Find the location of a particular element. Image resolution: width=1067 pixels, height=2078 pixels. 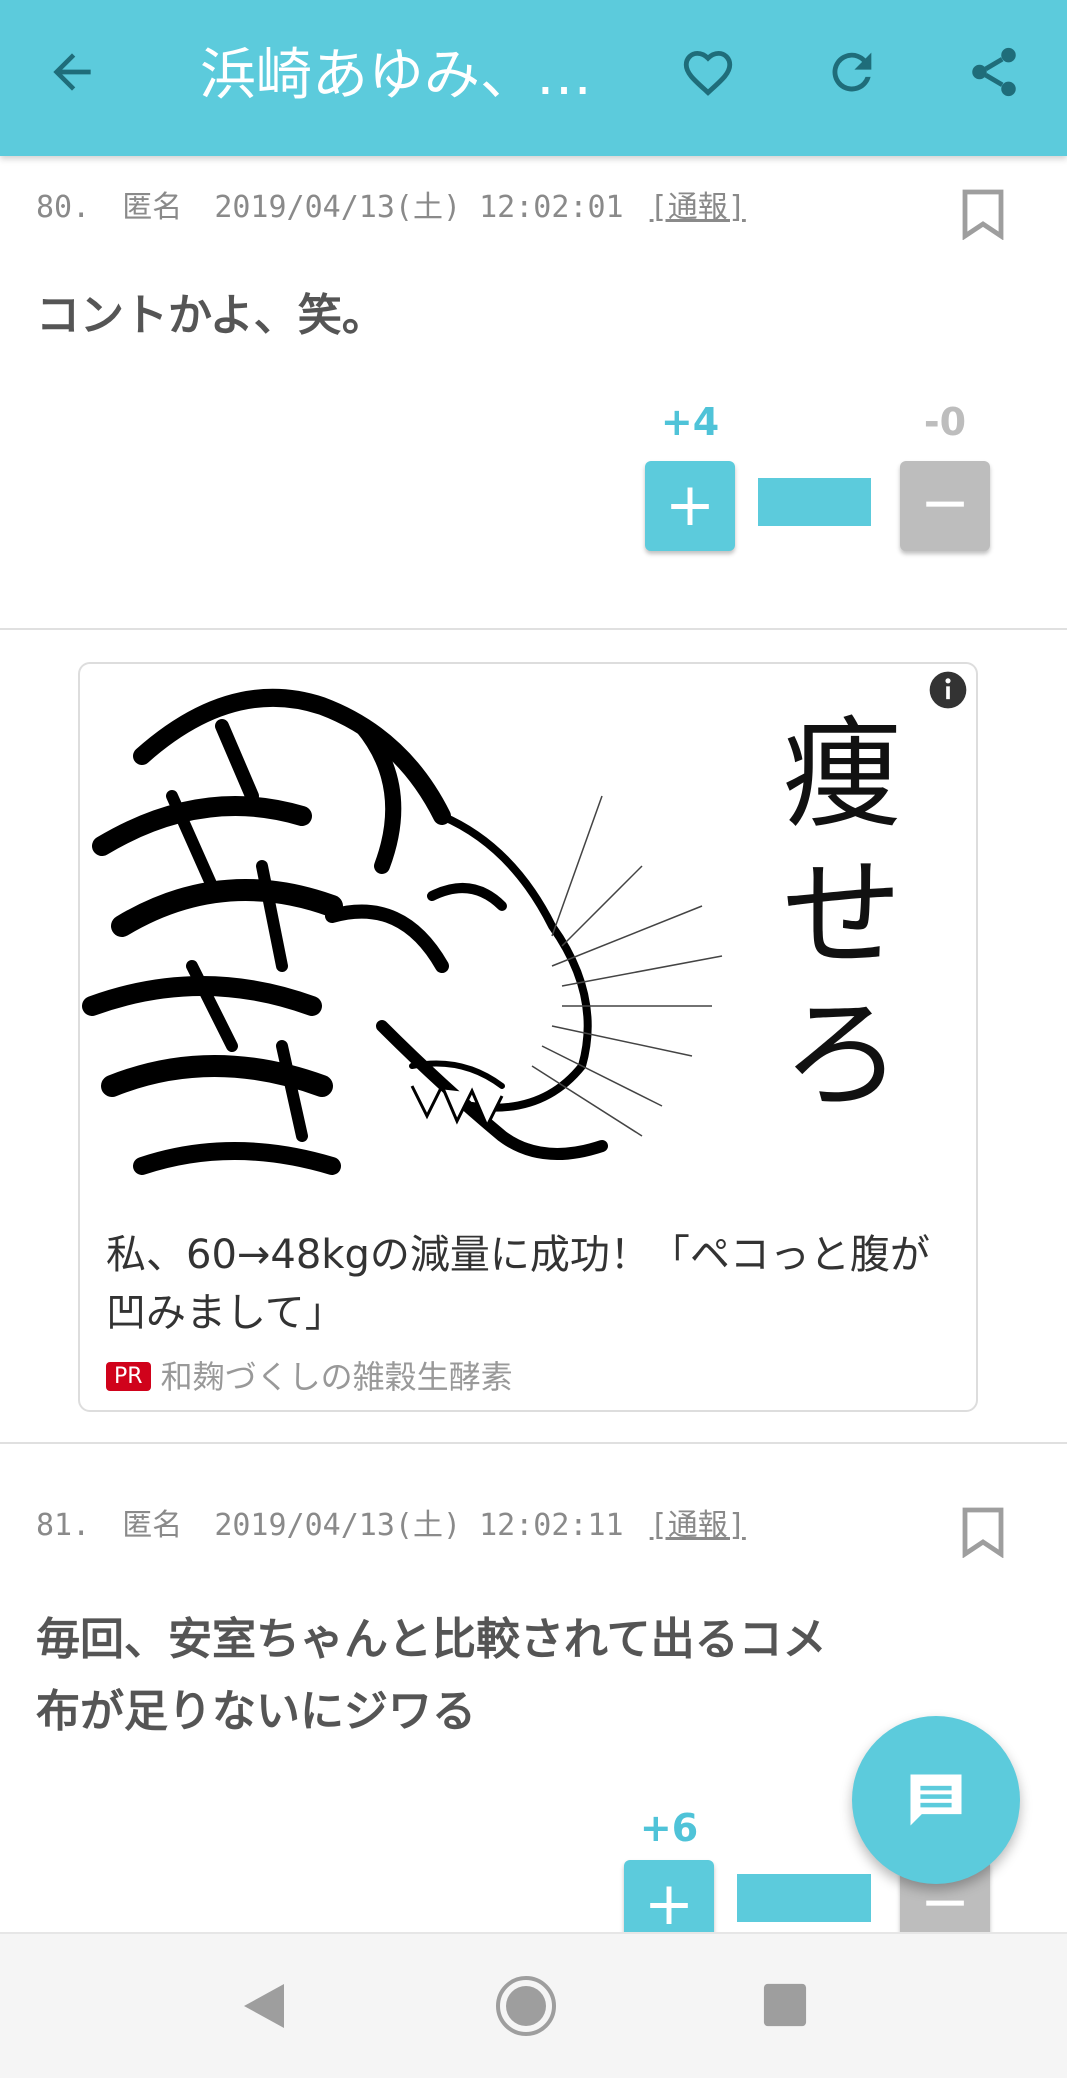

arrow-left-icon is located at coordinates (72, 72).